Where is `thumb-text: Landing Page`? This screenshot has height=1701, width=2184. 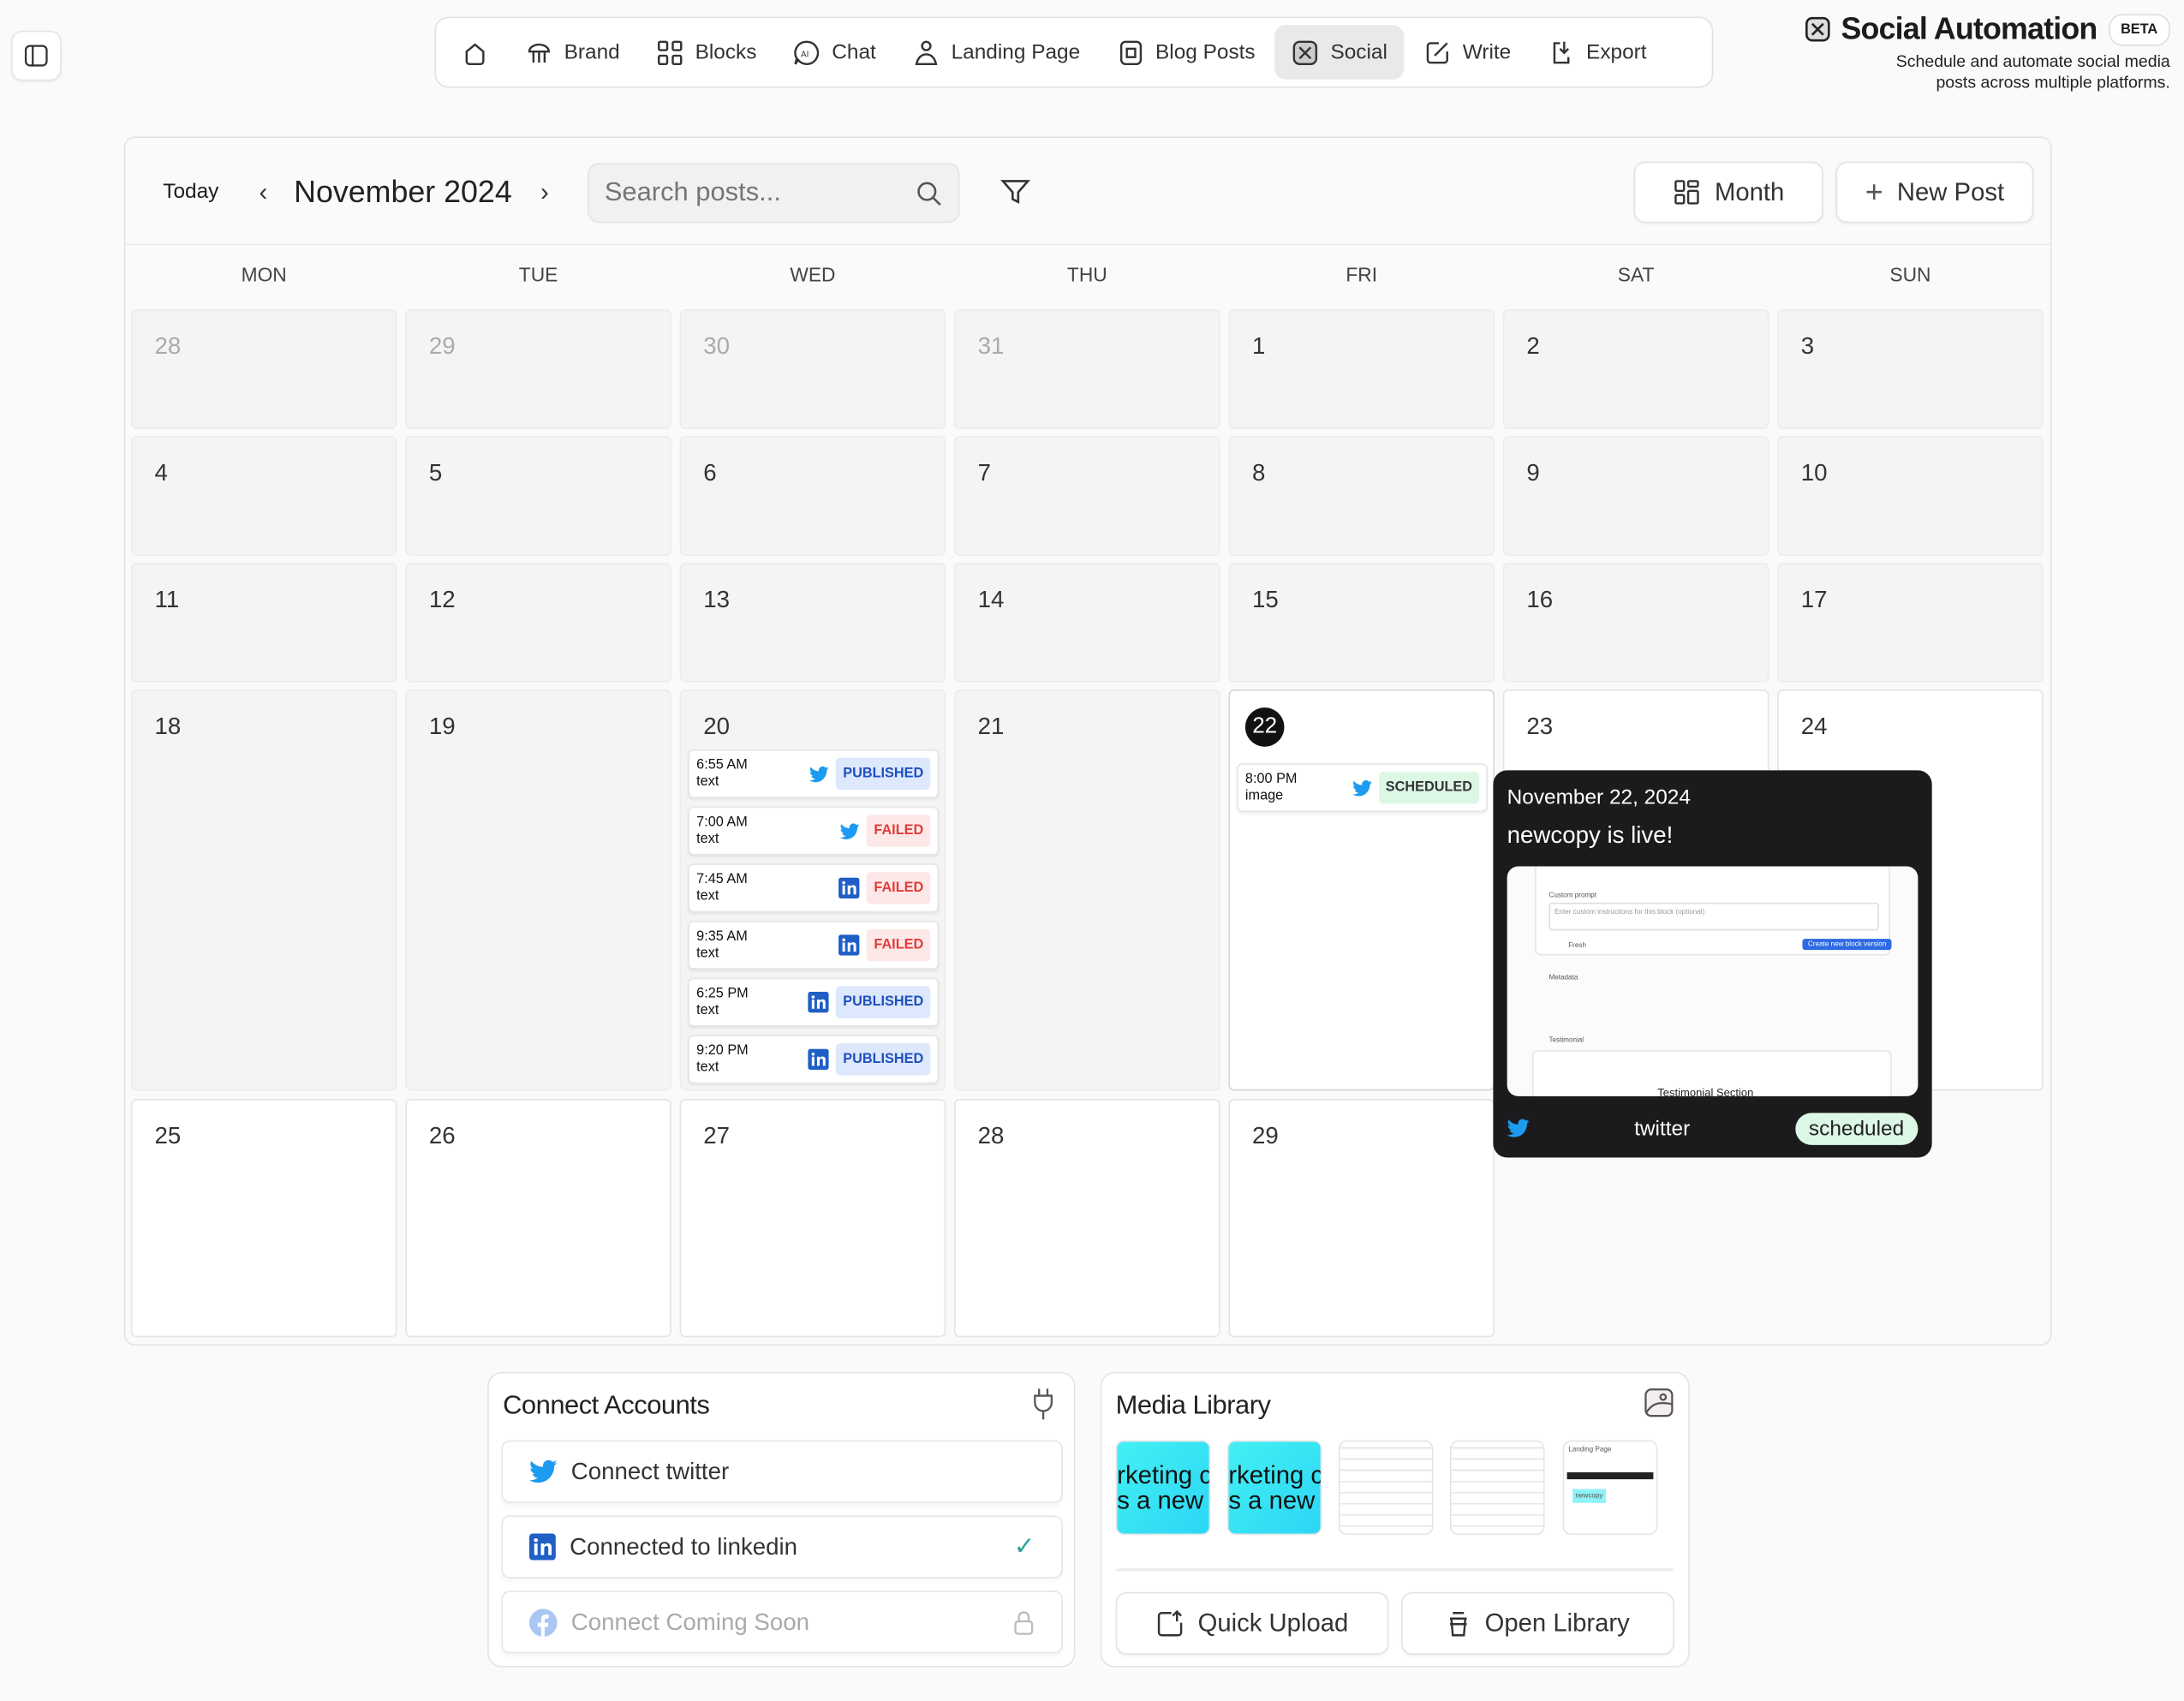
thumb-text: Landing Page is located at coordinates (1590, 1450).